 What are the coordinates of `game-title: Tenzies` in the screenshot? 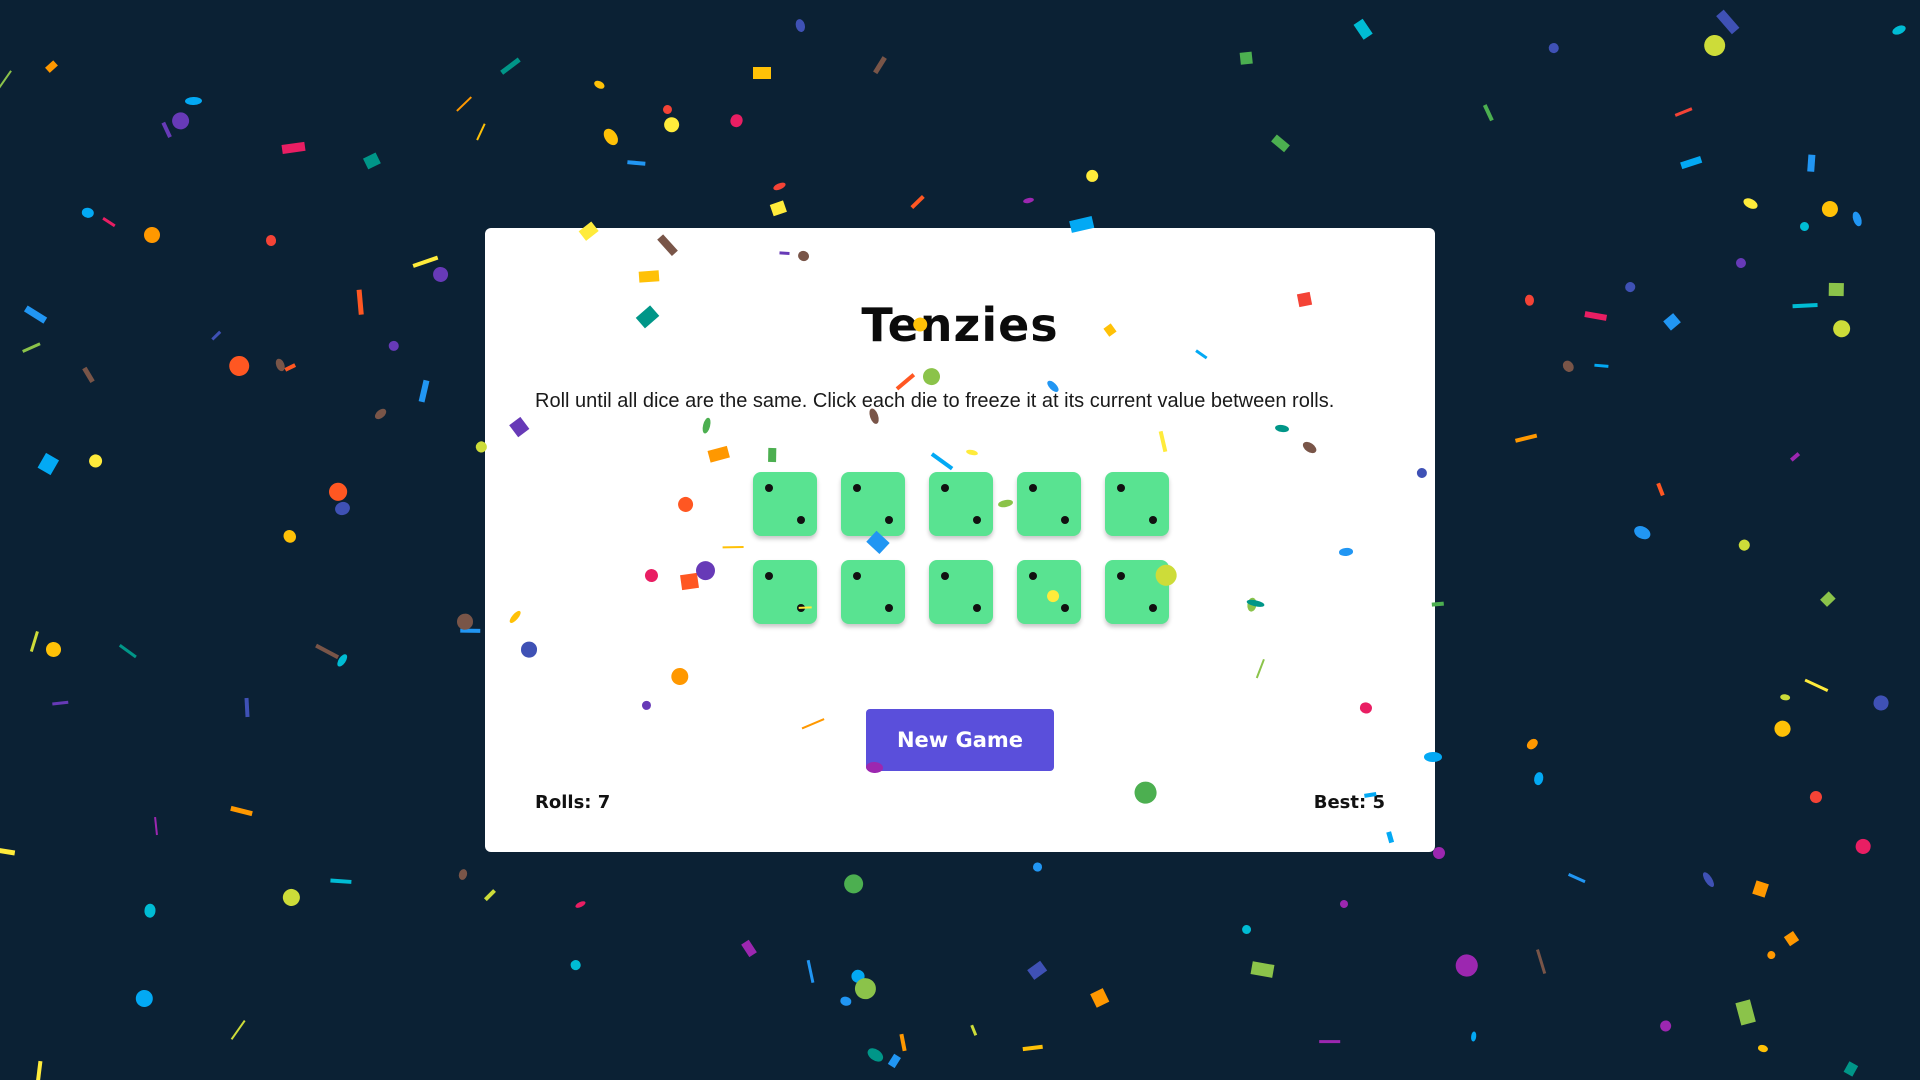 It's located at (960, 325).